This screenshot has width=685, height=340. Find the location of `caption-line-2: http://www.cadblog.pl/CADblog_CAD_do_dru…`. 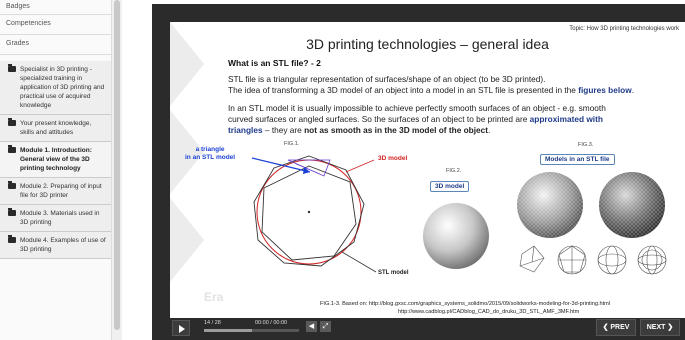

caption-line-2: http://www.cadblog.pl/CADblog_CAD_do_dru… is located at coordinates (489, 312).